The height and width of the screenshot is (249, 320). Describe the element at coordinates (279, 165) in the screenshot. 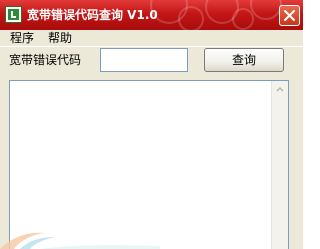

I see `vertical-scrollbar` at that location.